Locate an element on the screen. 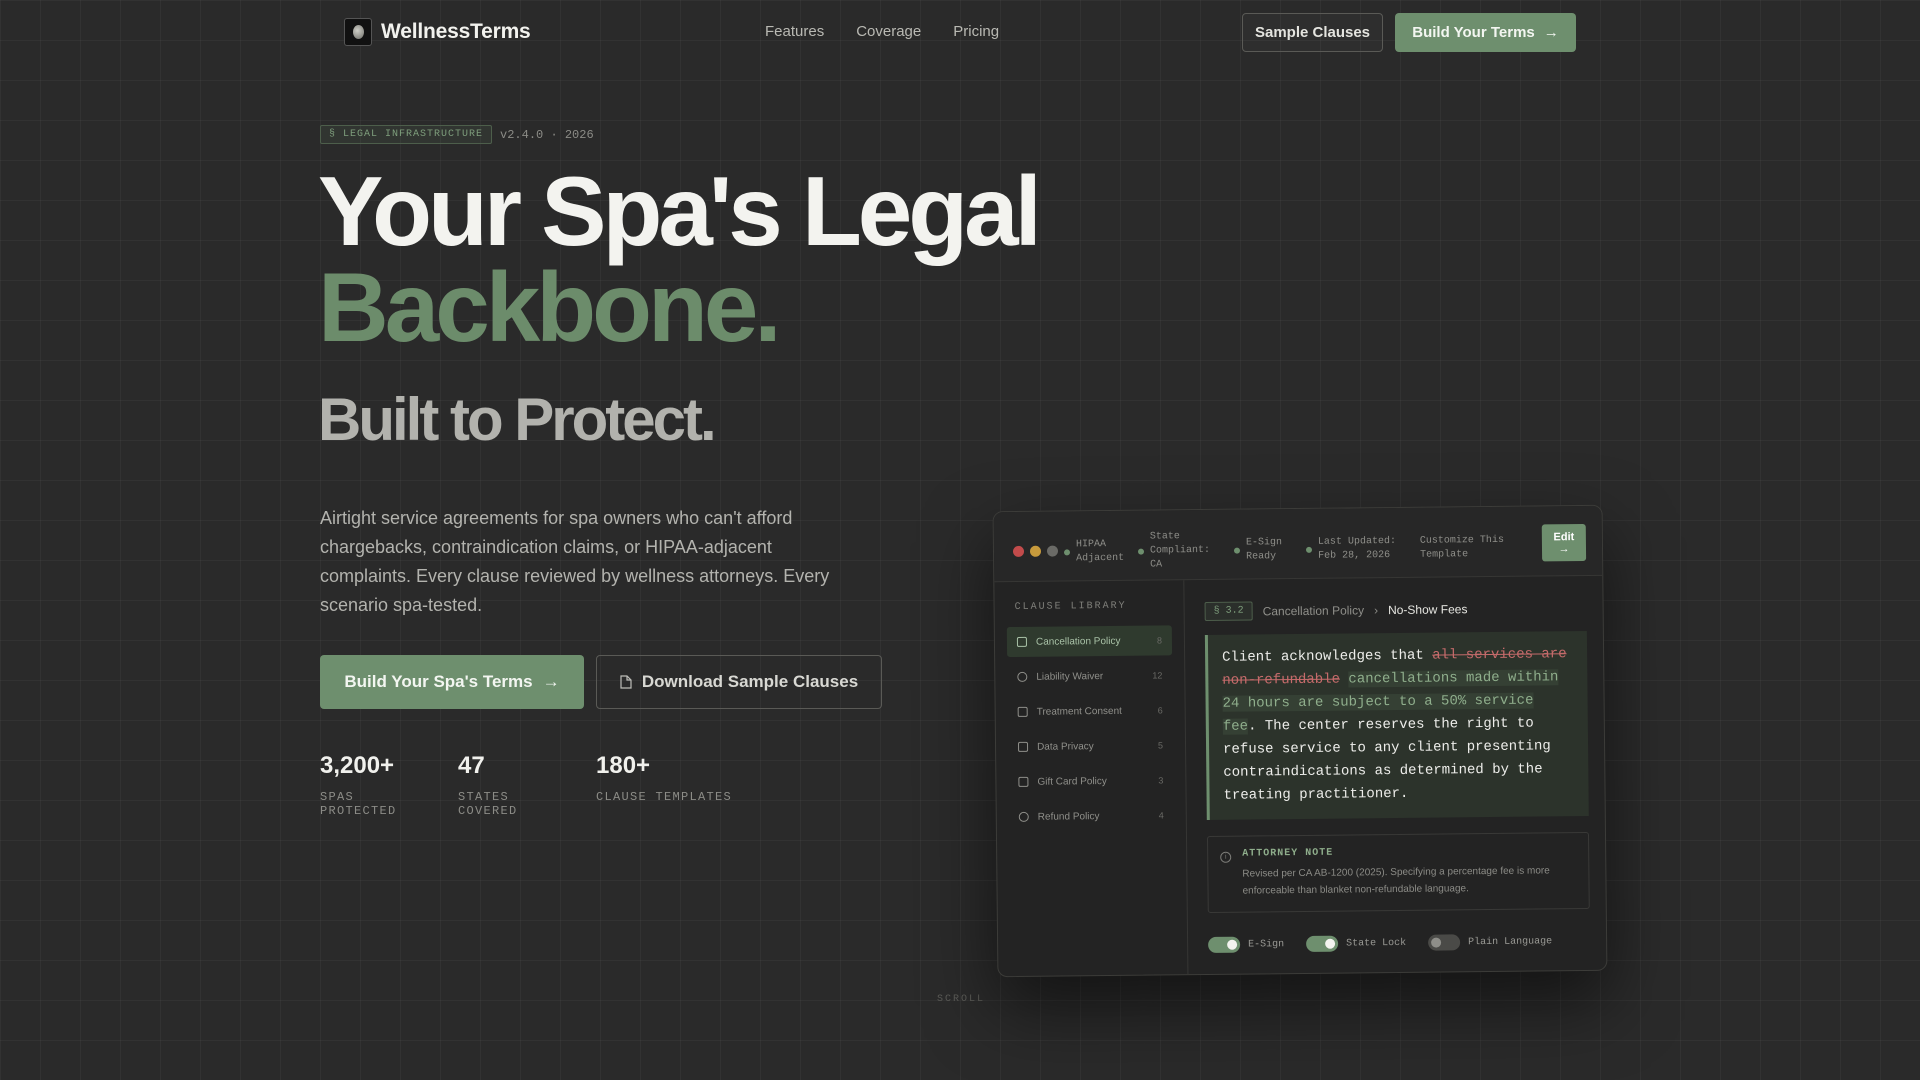 Image resolution: width=1920 pixels, height=1080 pixels. scroll-indicator: SCROLL is located at coordinates (961, 999).